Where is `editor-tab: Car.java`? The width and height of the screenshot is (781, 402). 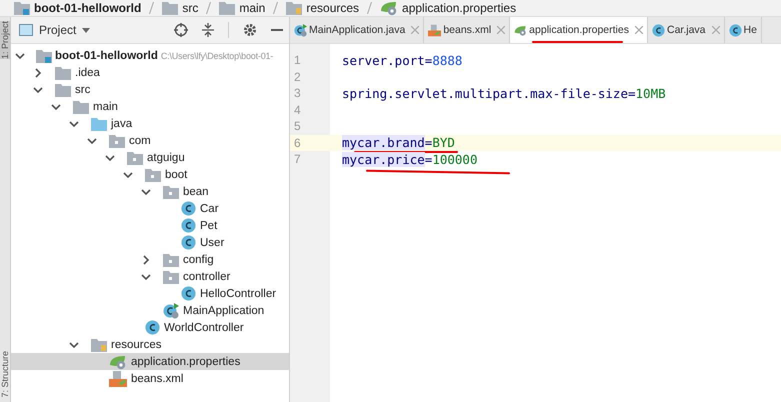
editor-tab: Car.java is located at coordinates (686, 30).